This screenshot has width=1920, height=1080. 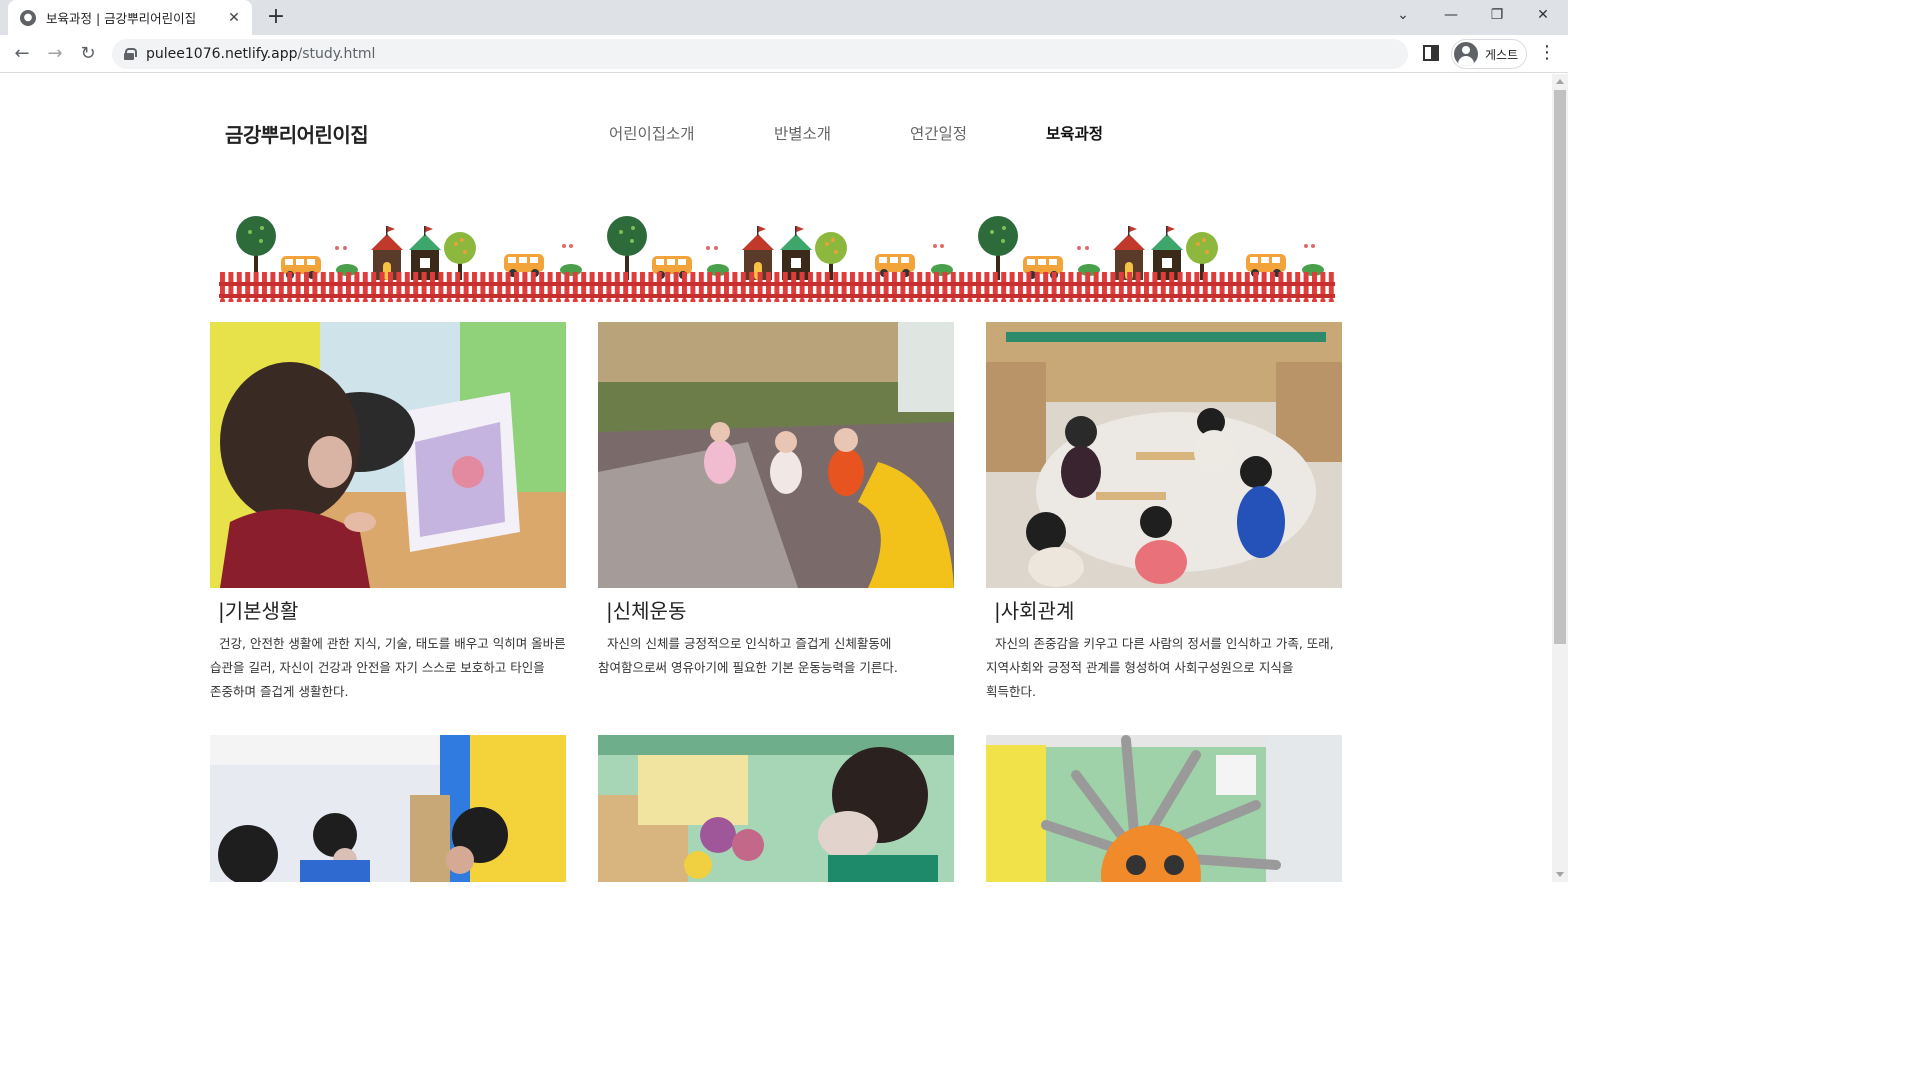 I want to click on nav-item-about: 어린이집소개, so click(x=652, y=133).